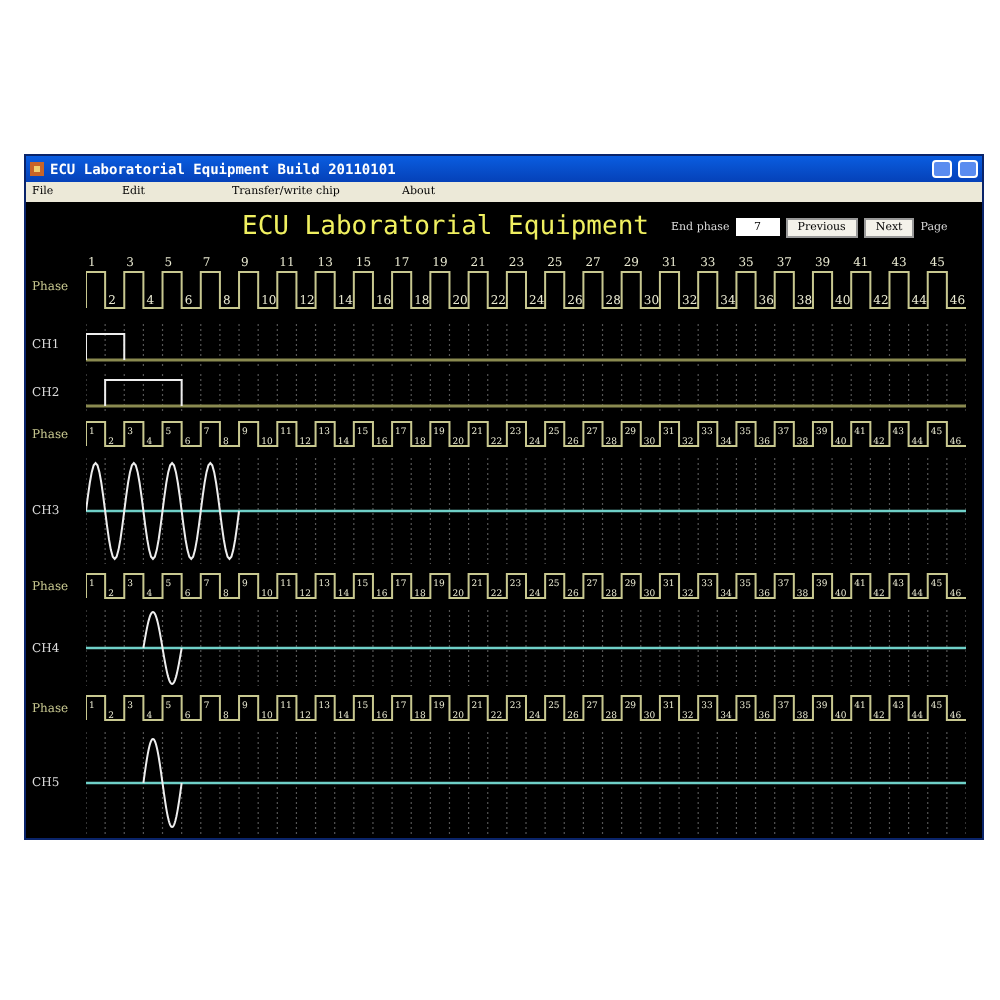 The image size is (1000, 1000). What do you see at coordinates (445, 227) in the screenshot?
I see `app-title: ECU Laboratorial Equipment` at bounding box center [445, 227].